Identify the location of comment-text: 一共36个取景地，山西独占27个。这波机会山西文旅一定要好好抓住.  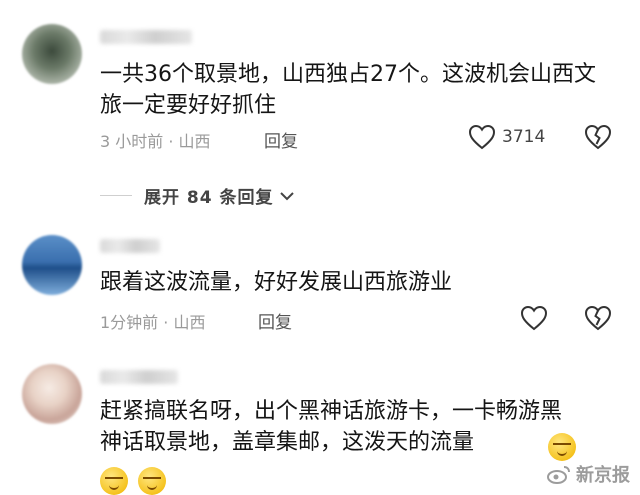
(348, 90).